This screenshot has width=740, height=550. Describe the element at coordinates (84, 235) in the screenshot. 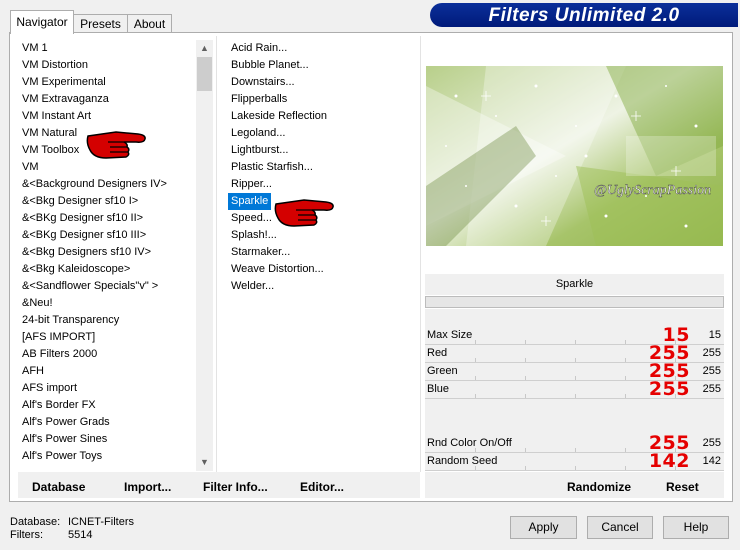

I see `list-item: &<BKg Designer sf10 III>` at that location.